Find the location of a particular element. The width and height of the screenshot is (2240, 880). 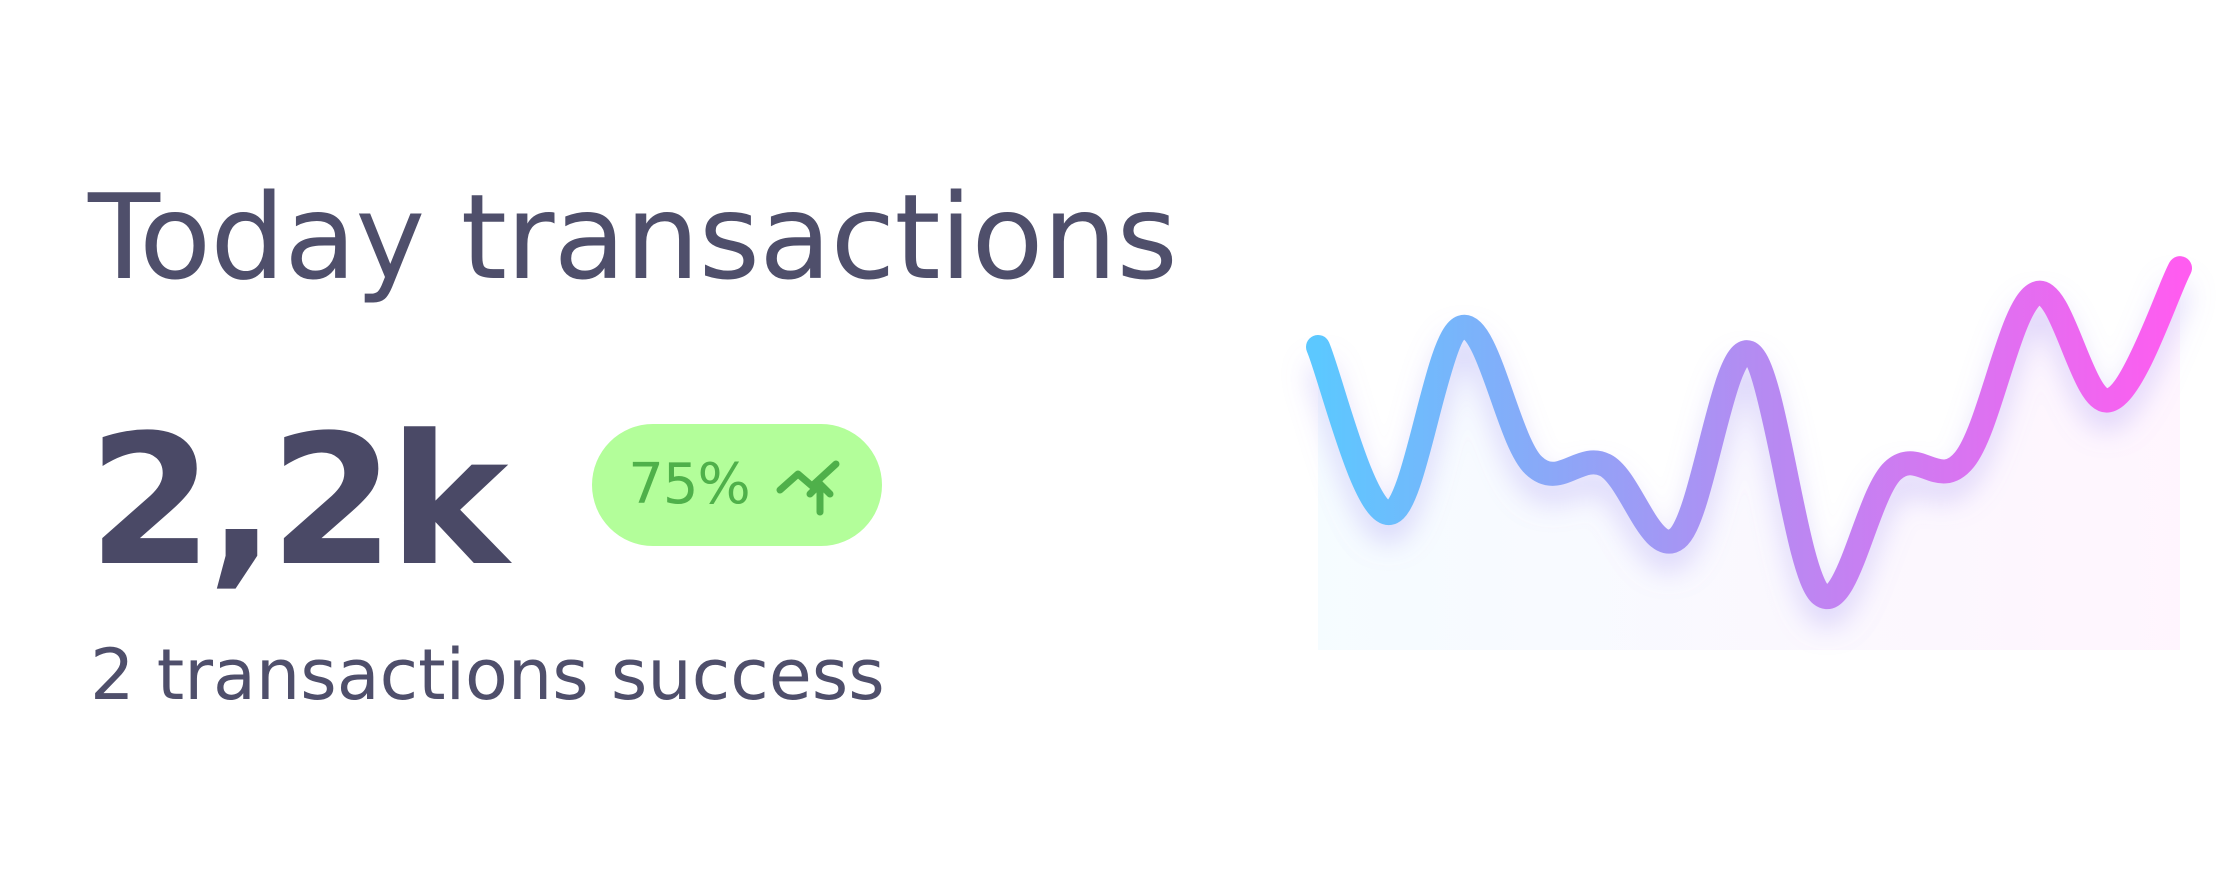

card-subtitle: 2 transactions success is located at coordinates (487, 675).